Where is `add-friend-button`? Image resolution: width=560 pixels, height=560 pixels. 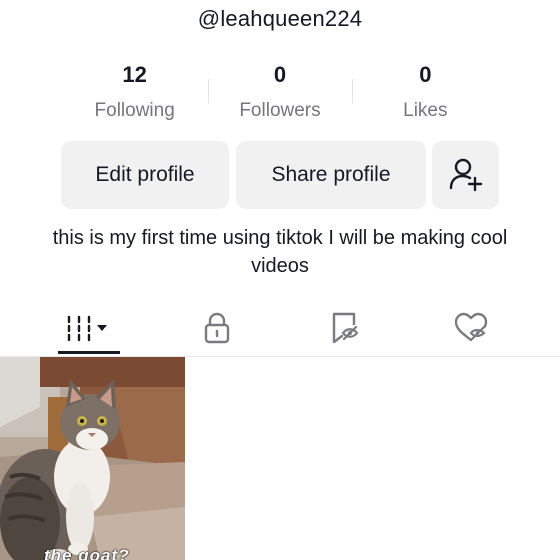 add-friend-button is located at coordinates (465, 175).